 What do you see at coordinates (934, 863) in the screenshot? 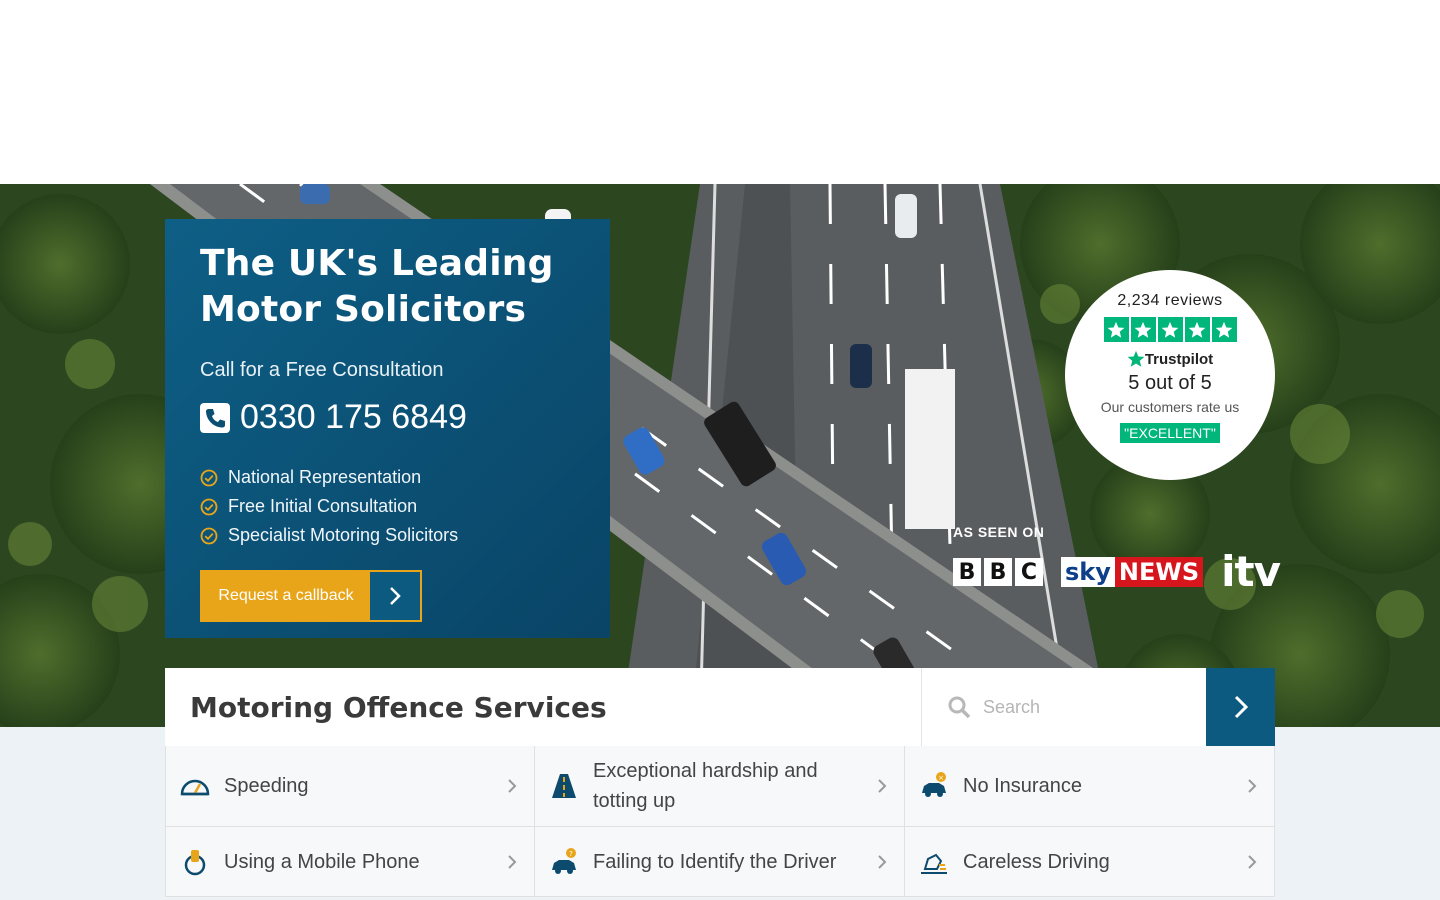
I see `careless-driving-icon` at bounding box center [934, 863].